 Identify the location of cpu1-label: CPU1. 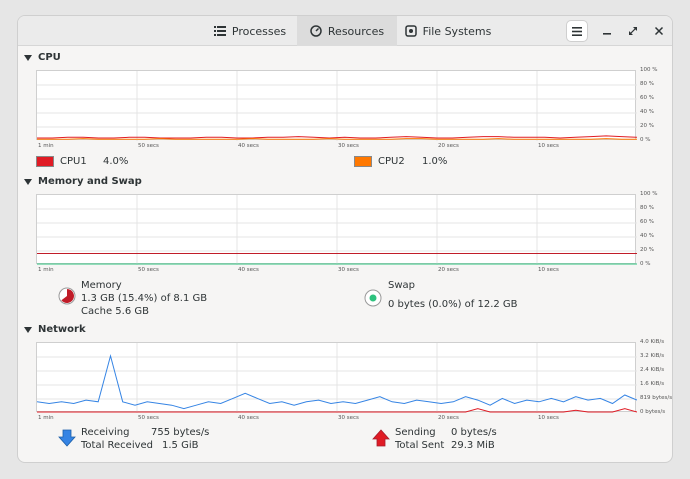
(73, 161).